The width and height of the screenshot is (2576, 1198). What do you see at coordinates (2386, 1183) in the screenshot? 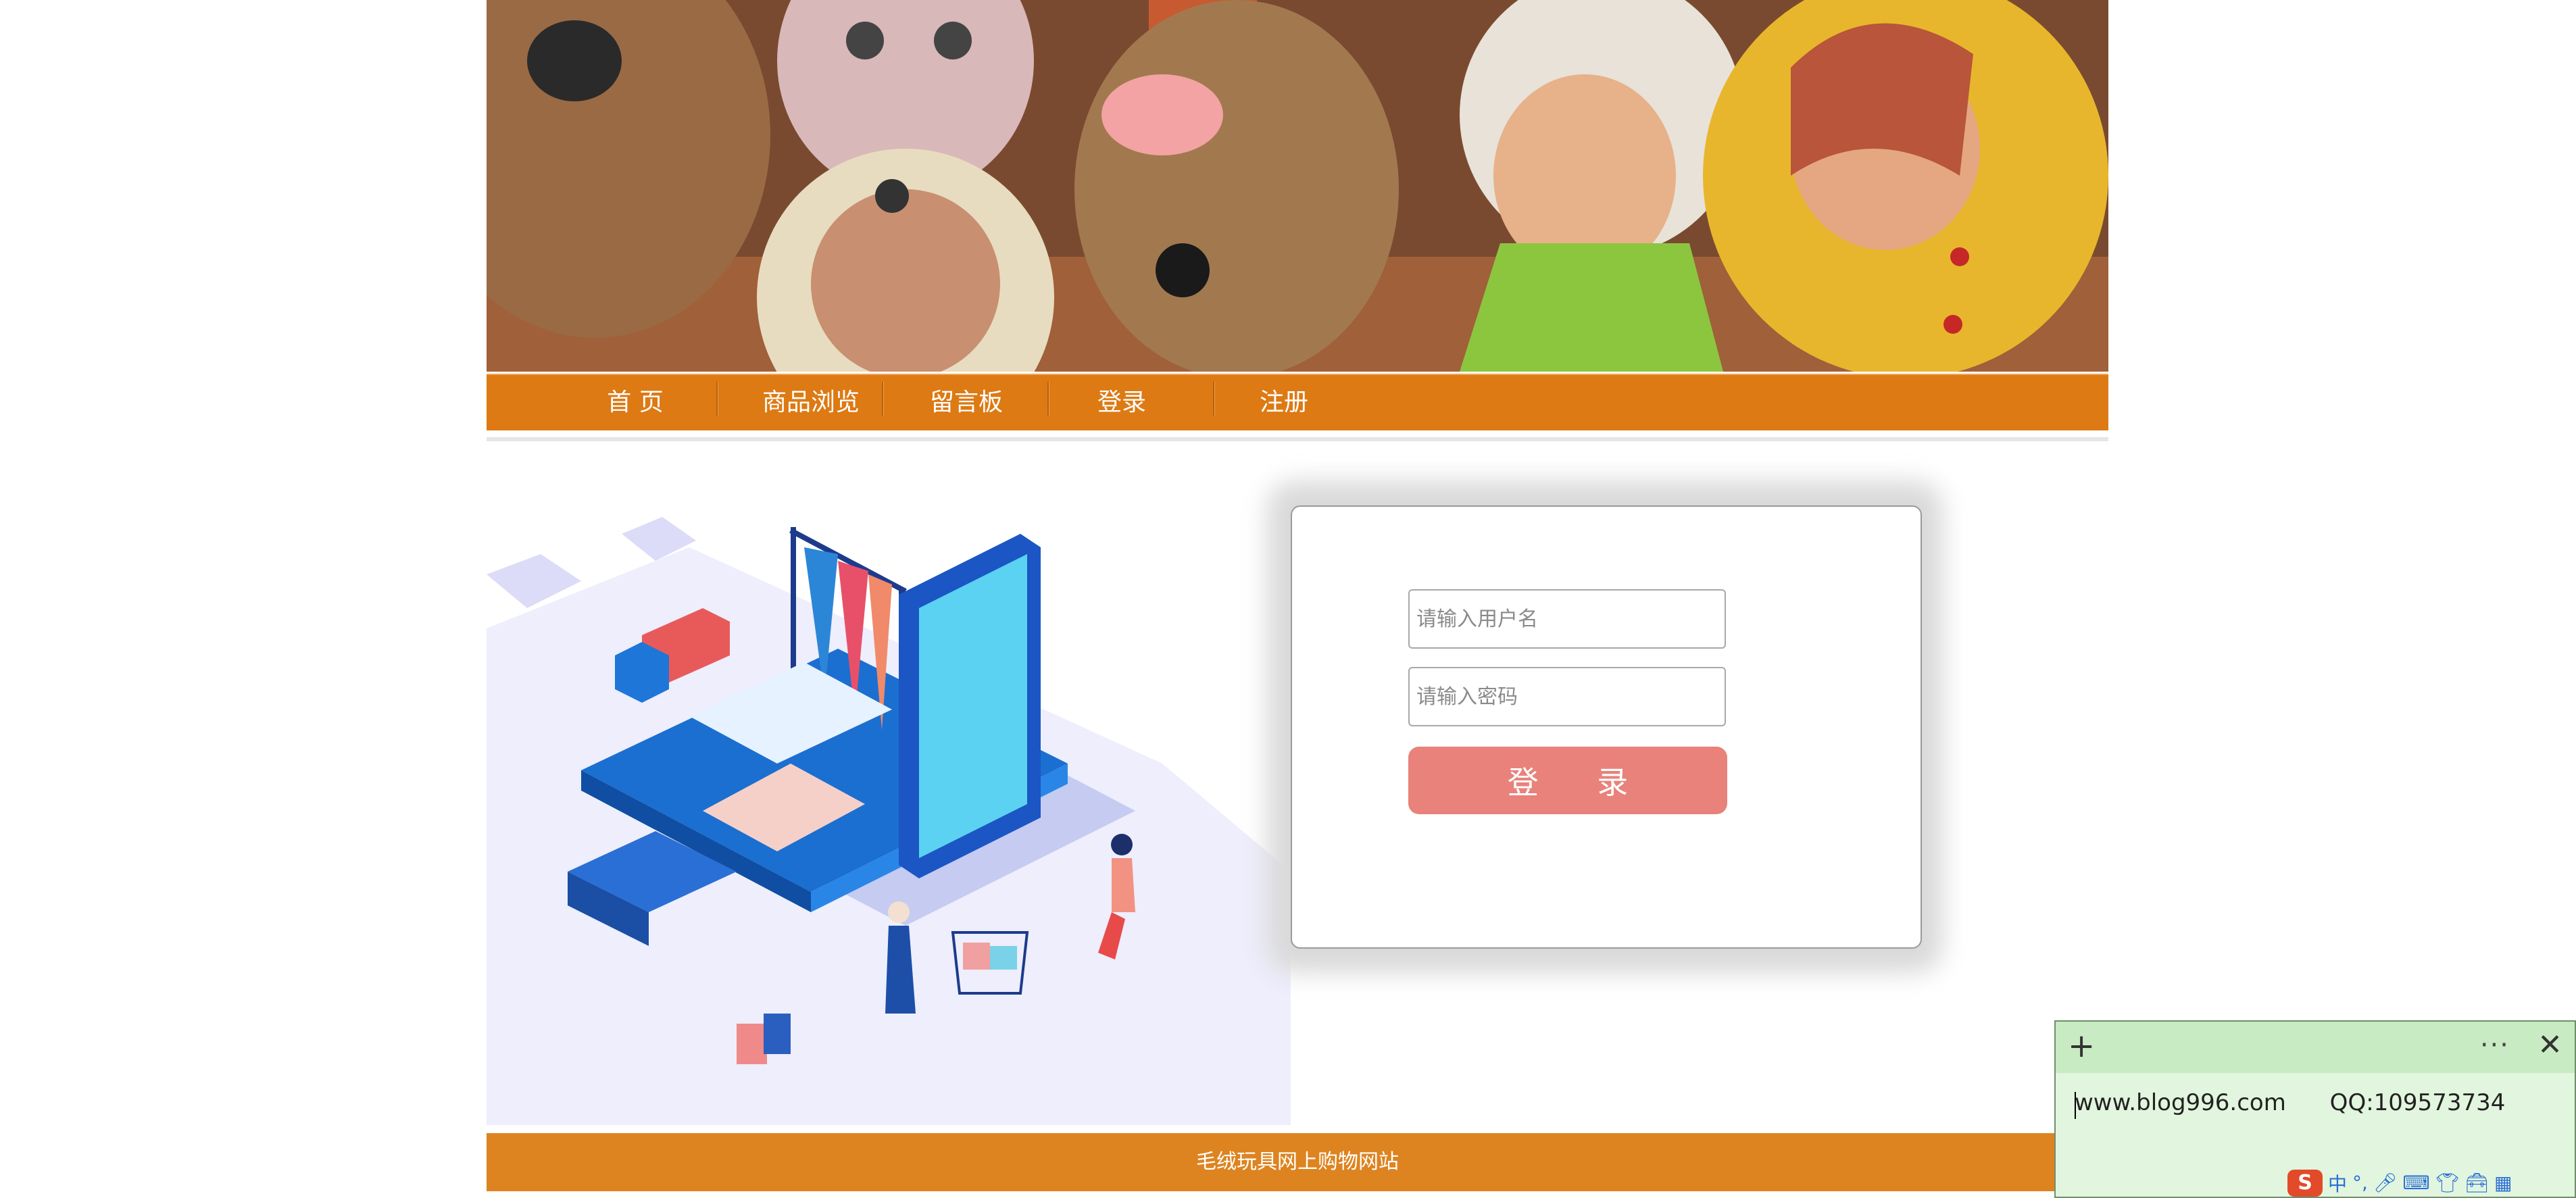
I see `microphone-icon: 🎤︎` at bounding box center [2386, 1183].